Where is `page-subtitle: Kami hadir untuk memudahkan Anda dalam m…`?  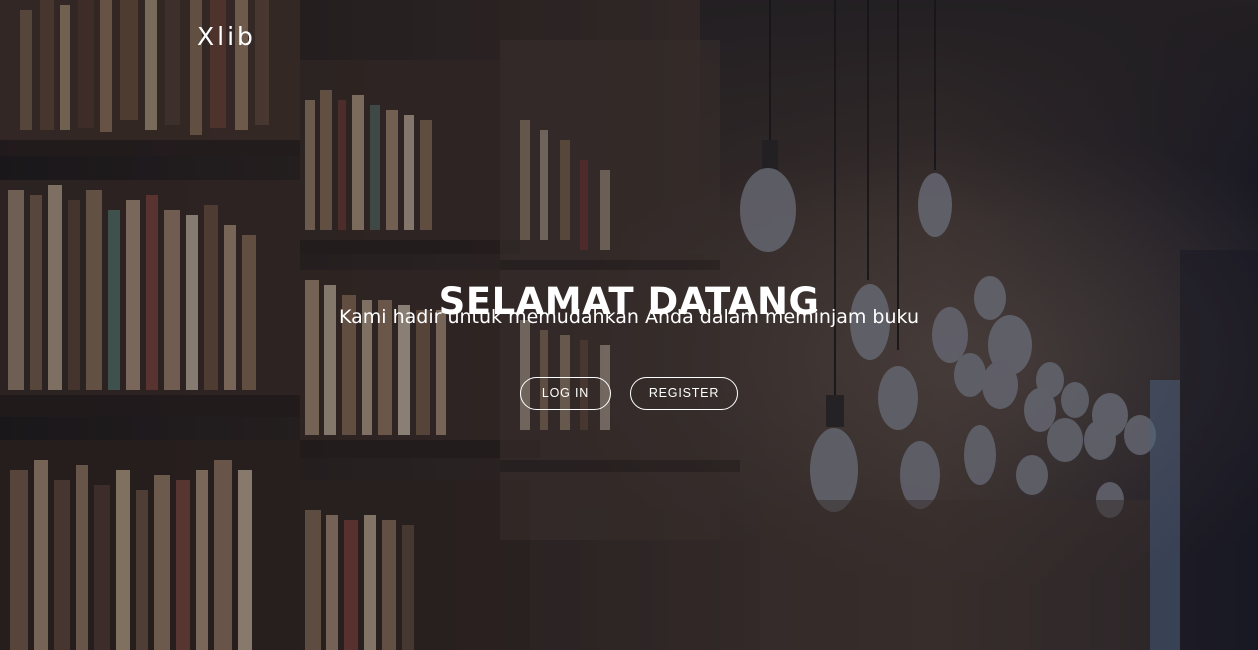 page-subtitle: Kami hadir untuk memudahkan Anda dalam m… is located at coordinates (629, 317).